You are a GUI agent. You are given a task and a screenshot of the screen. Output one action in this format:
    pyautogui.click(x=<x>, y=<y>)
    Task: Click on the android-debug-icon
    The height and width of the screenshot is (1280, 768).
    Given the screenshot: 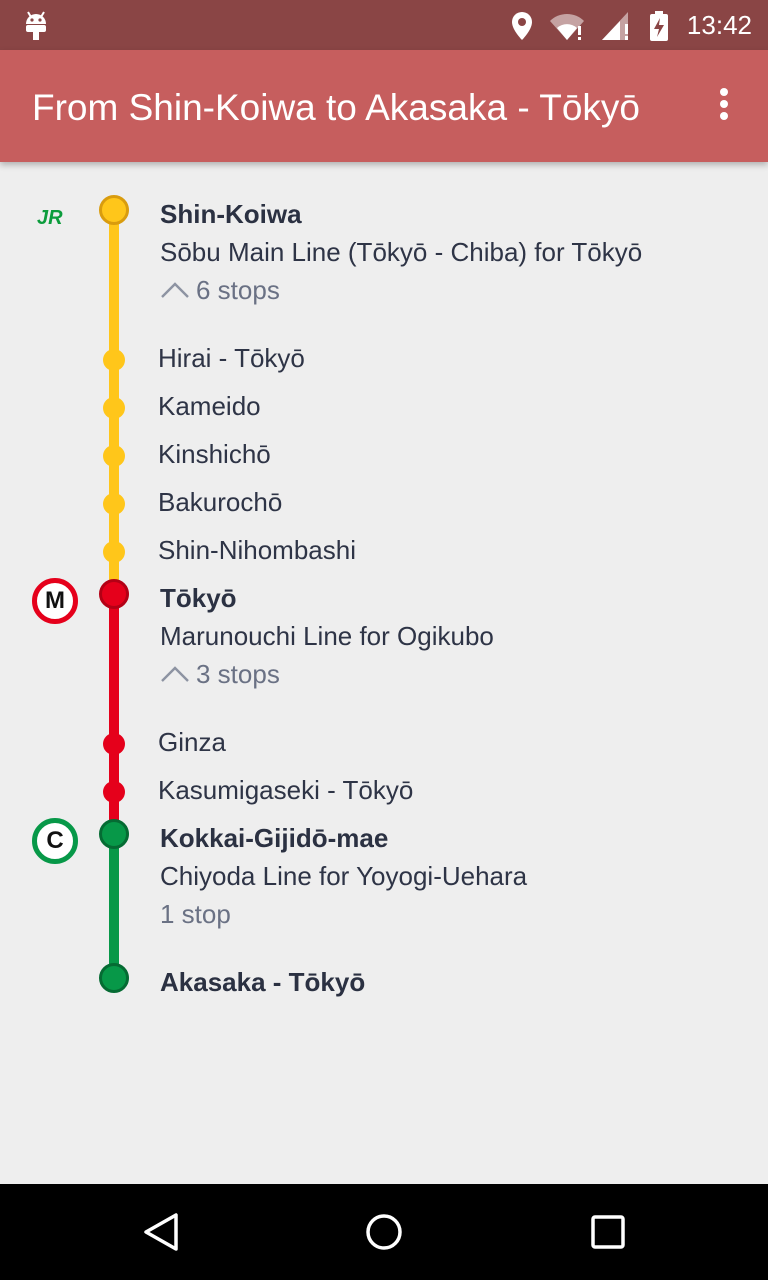 What is the action you would take?
    pyautogui.click(x=36, y=25)
    